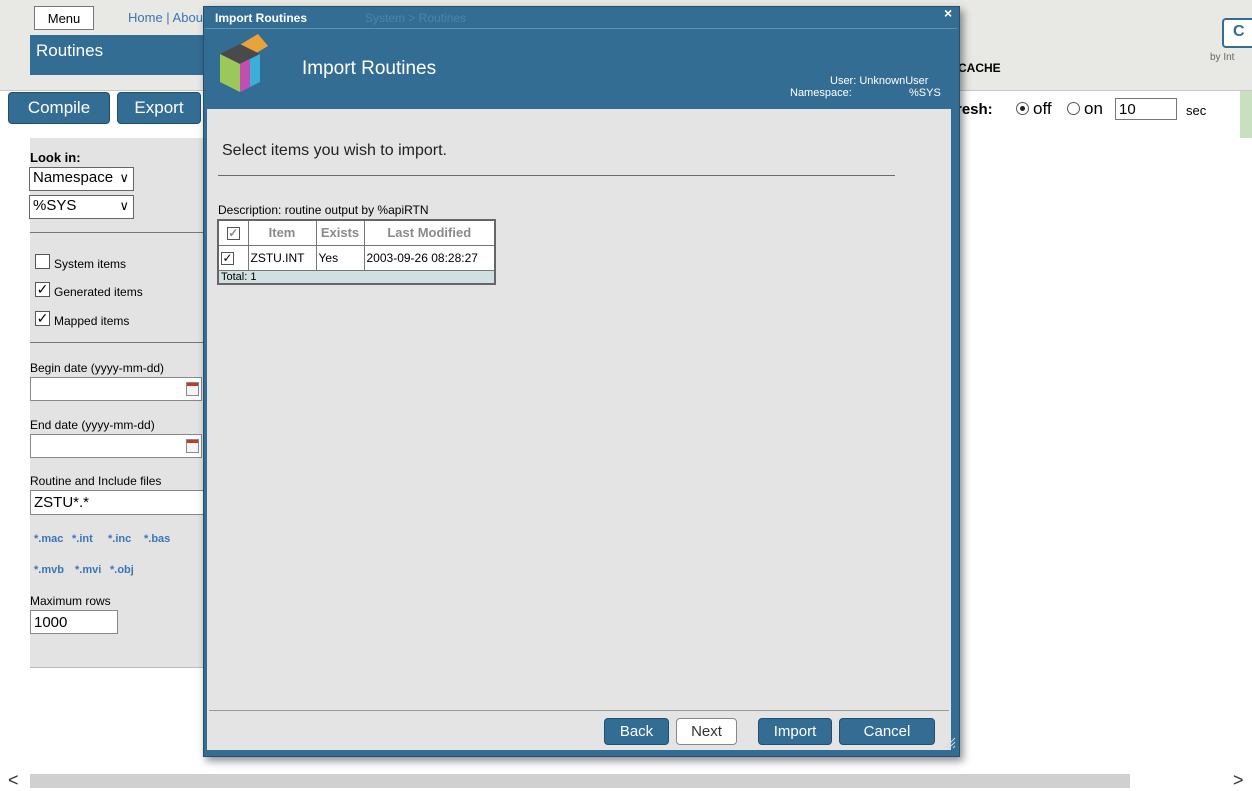 Image resolution: width=1252 pixels, height=791 pixels. What do you see at coordinates (887, 731) in the screenshot?
I see `cancel-button: Cancel` at bounding box center [887, 731].